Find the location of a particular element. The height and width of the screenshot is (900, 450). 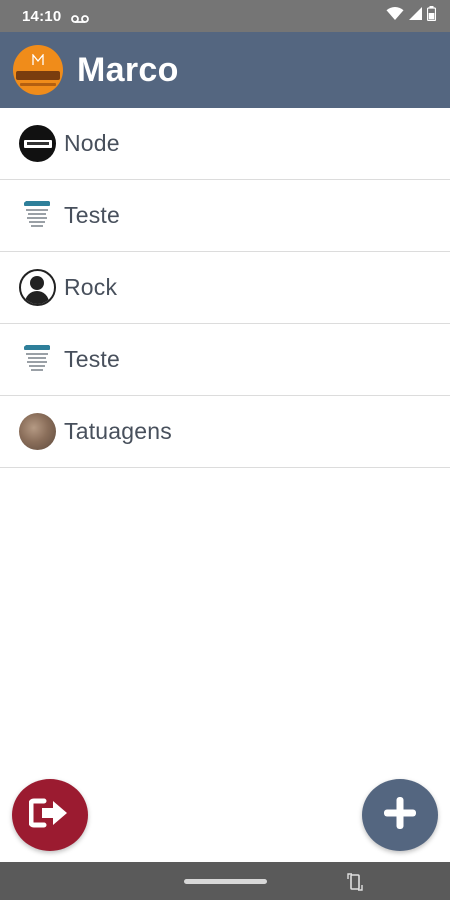

add-button is located at coordinates (400, 815).